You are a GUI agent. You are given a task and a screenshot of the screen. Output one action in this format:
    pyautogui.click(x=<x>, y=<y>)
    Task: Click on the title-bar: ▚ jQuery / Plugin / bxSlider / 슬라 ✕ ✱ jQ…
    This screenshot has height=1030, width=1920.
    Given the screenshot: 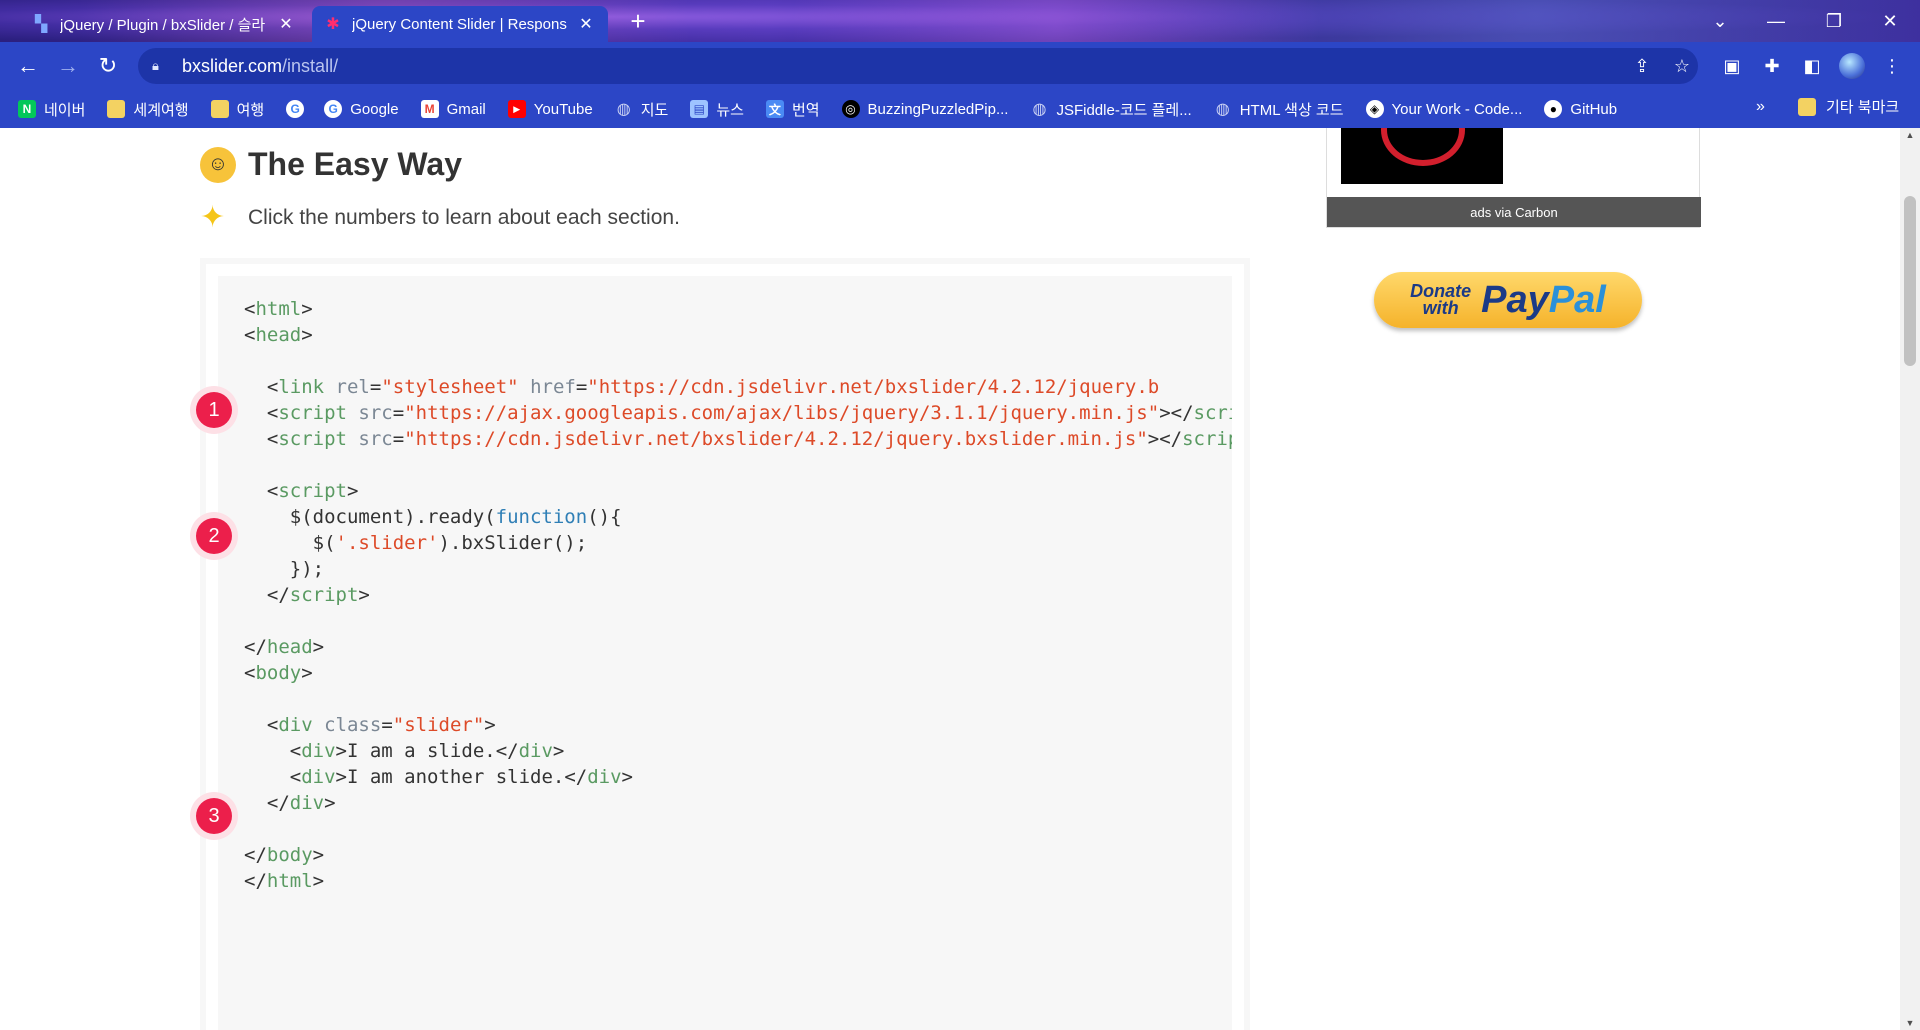 What is the action you would take?
    pyautogui.click(x=960, y=21)
    